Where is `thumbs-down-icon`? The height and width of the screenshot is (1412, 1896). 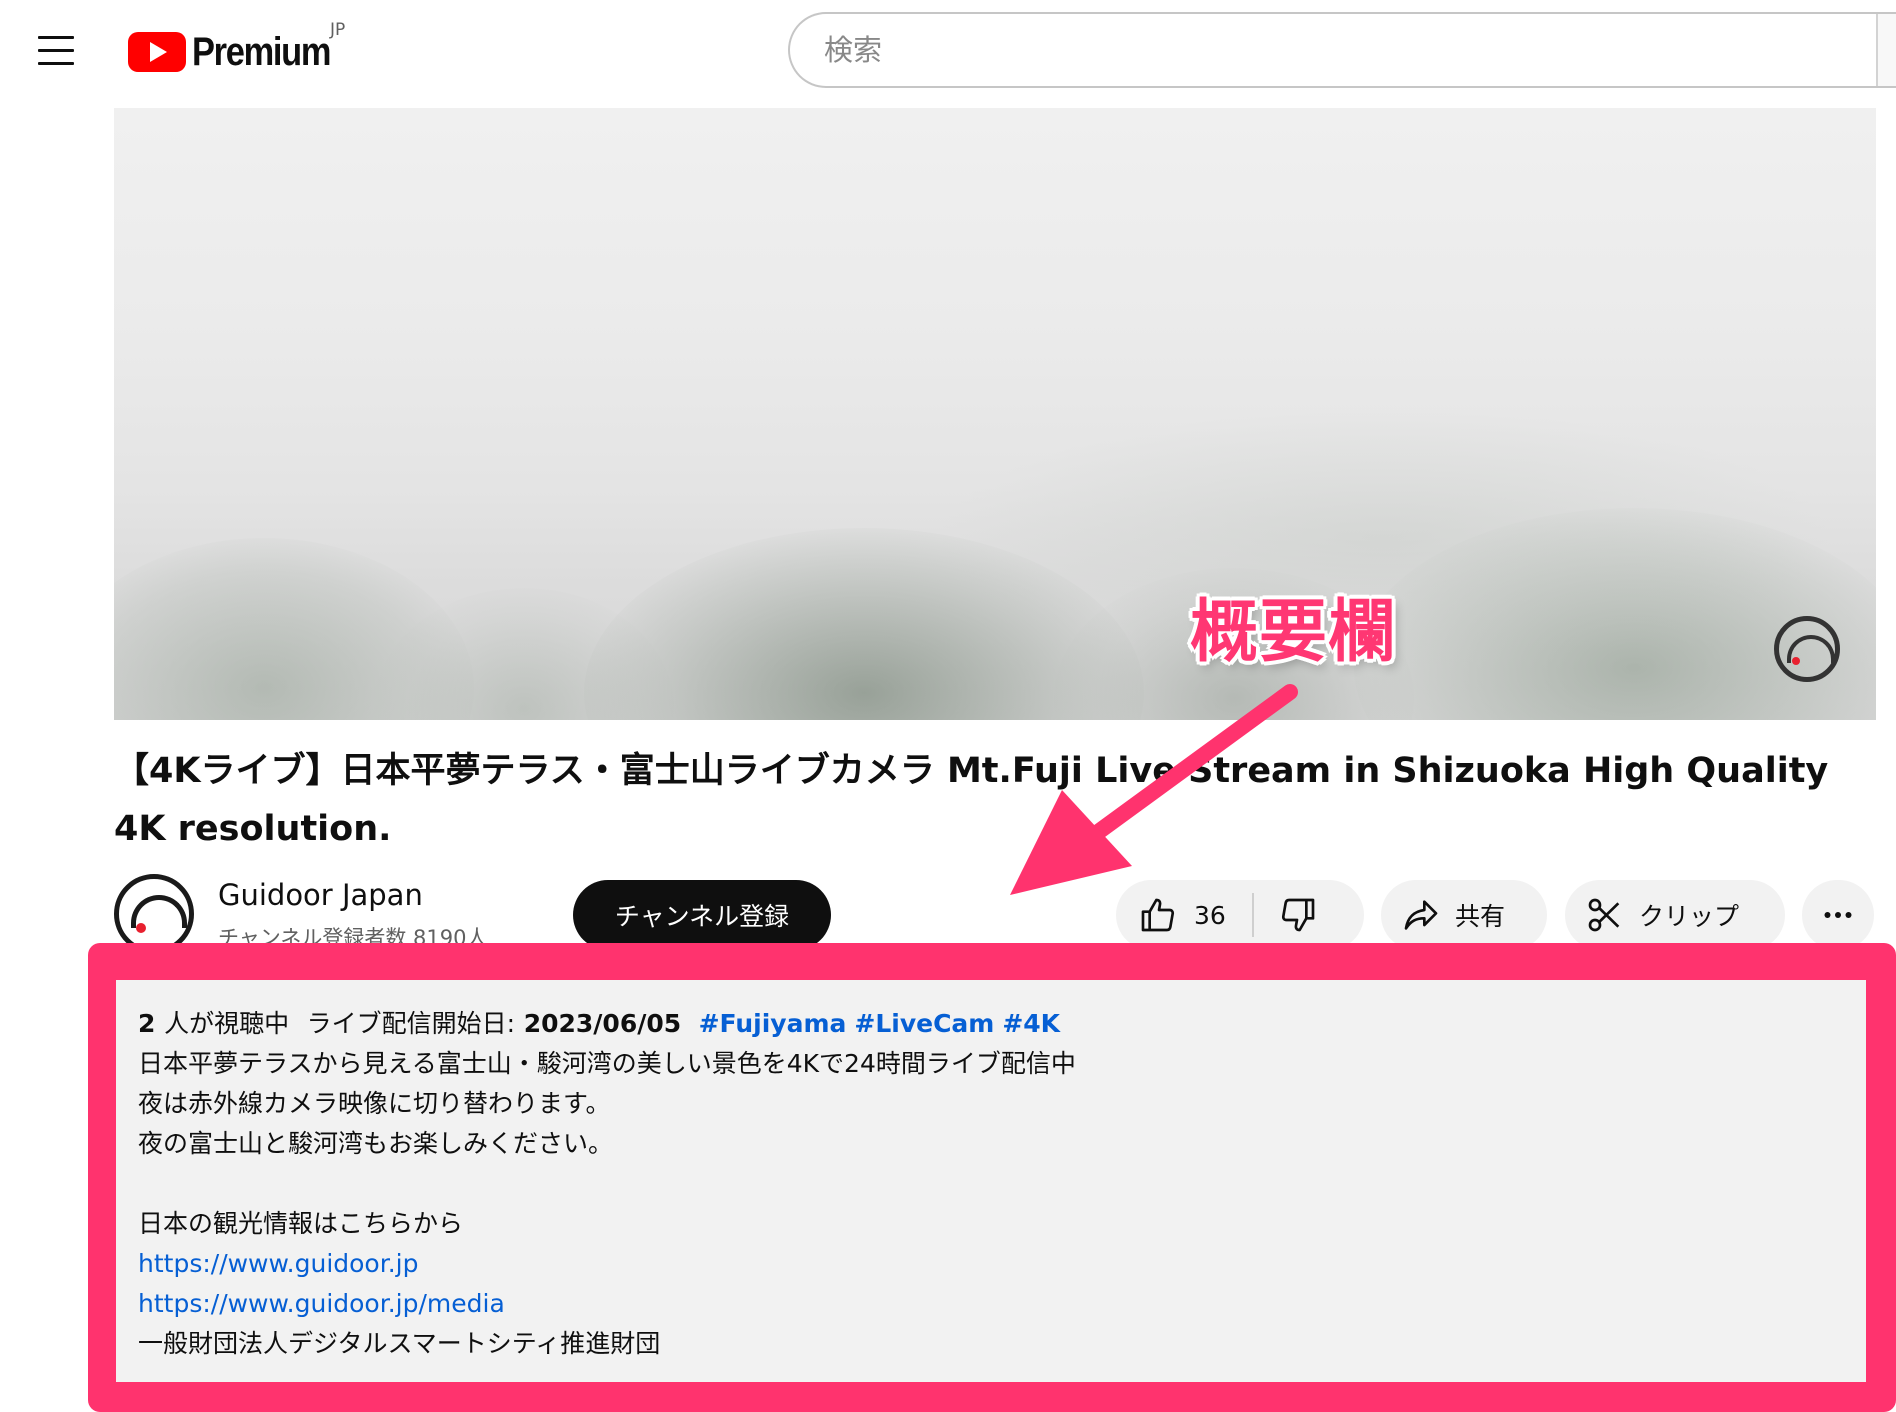
thumbs-down-icon is located at coordinates (1298, 915).